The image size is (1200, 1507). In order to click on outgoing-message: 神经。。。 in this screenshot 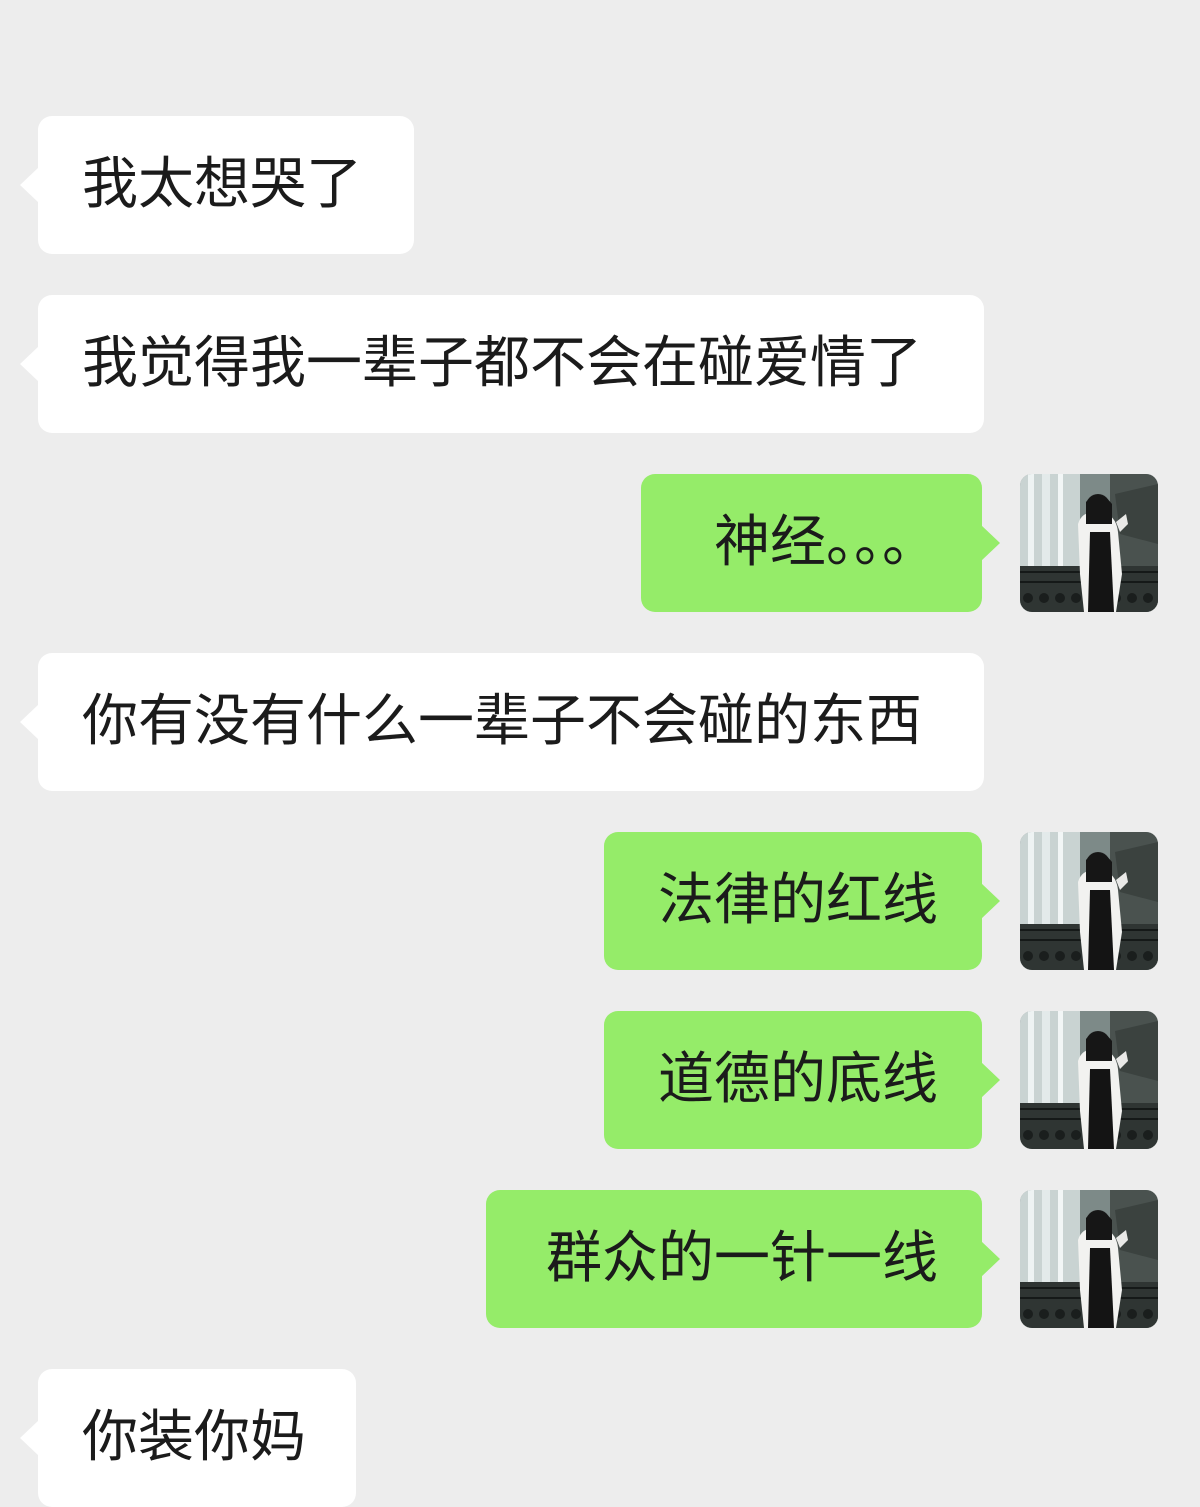, I will do `click(600, 543)`.